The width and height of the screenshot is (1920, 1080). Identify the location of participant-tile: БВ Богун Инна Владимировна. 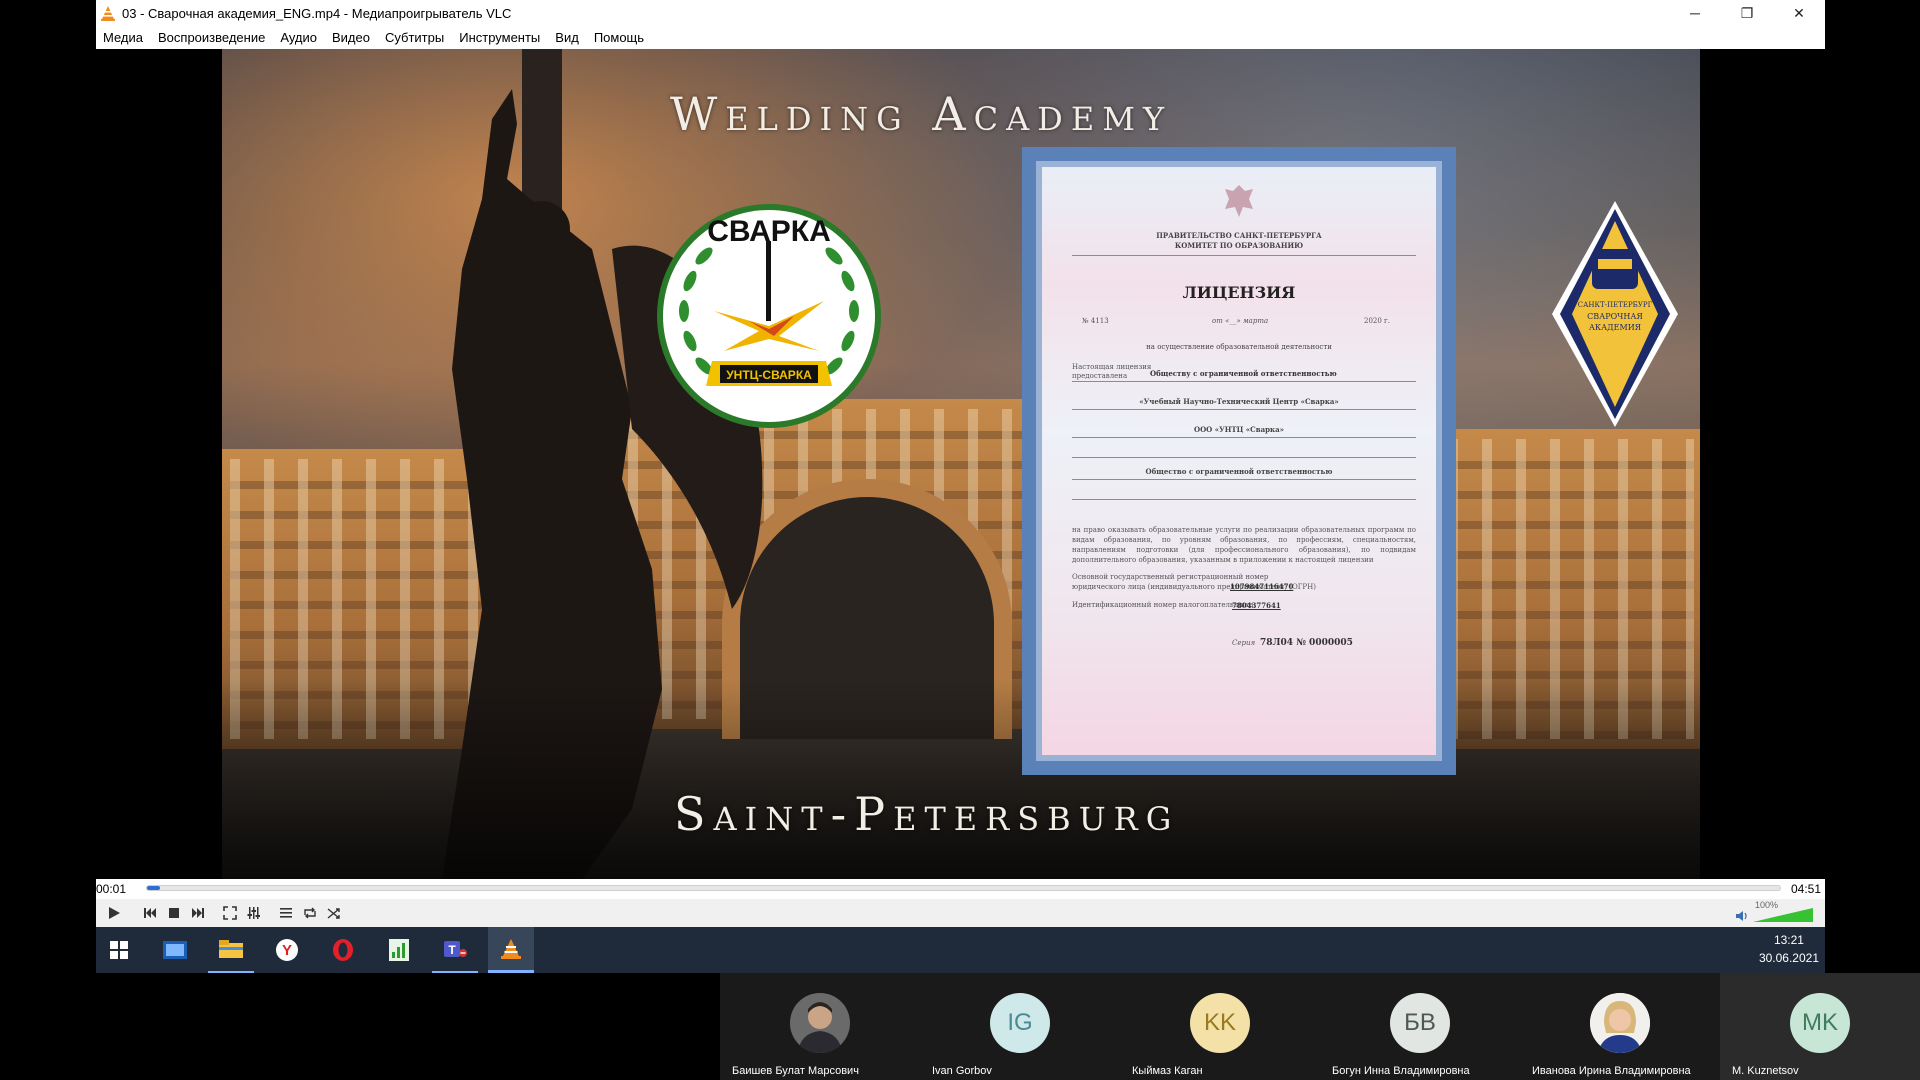
(1420, 1026).